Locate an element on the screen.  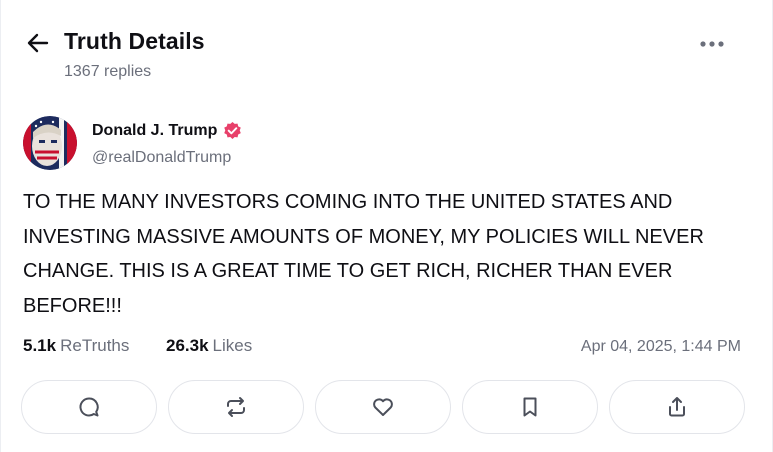
share-icon is located at coordinates (677, 407).